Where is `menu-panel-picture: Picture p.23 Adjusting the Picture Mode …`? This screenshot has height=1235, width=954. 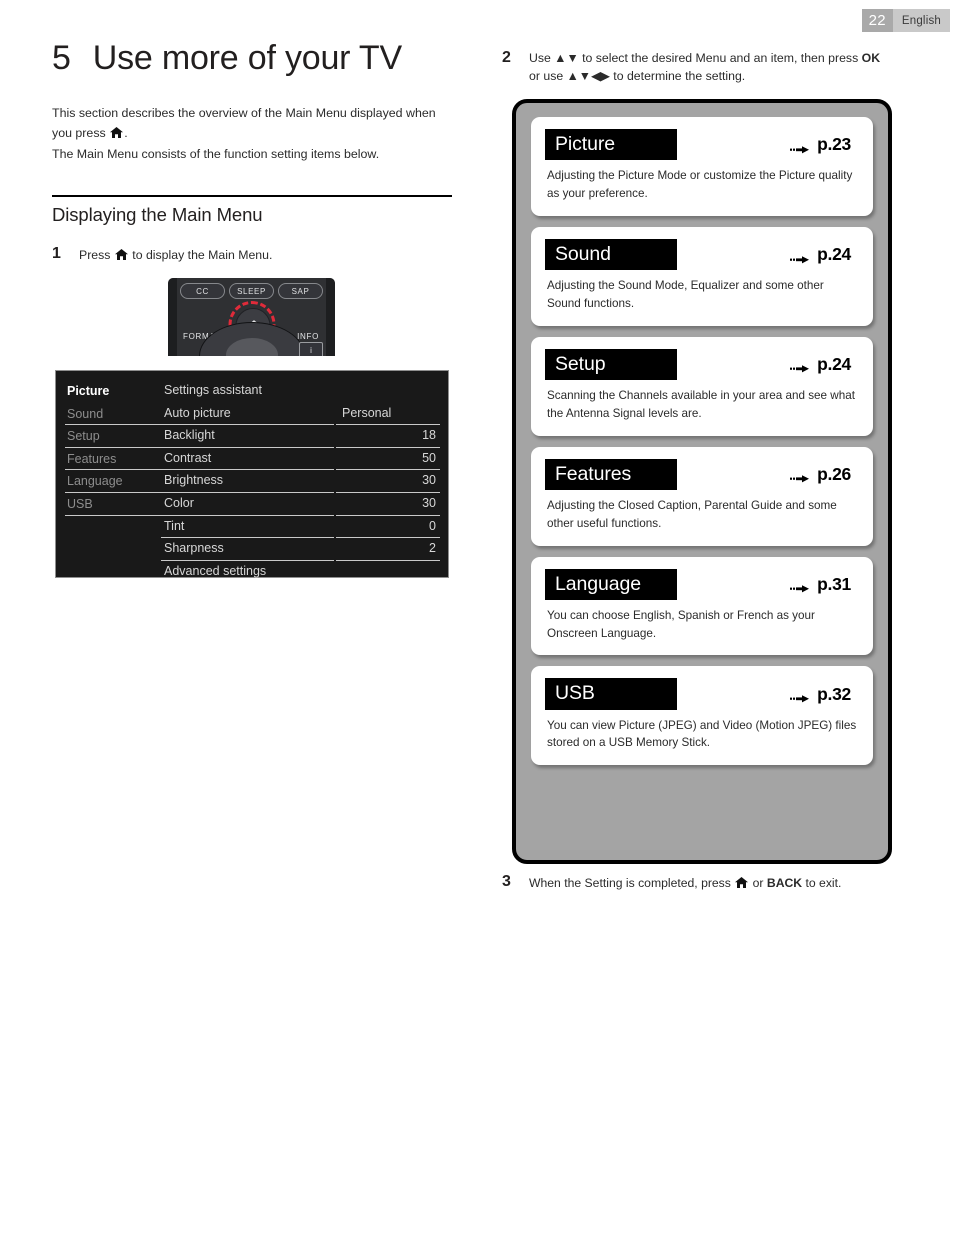
menu-panel-picture: Picture p.23 Adjusting the Picture Mode … is located at coordinates (702, 166).